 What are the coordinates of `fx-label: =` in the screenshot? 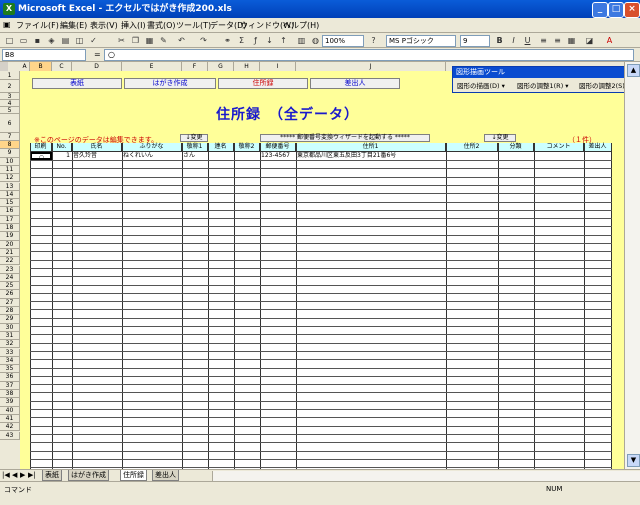 It's located at (97, 54).